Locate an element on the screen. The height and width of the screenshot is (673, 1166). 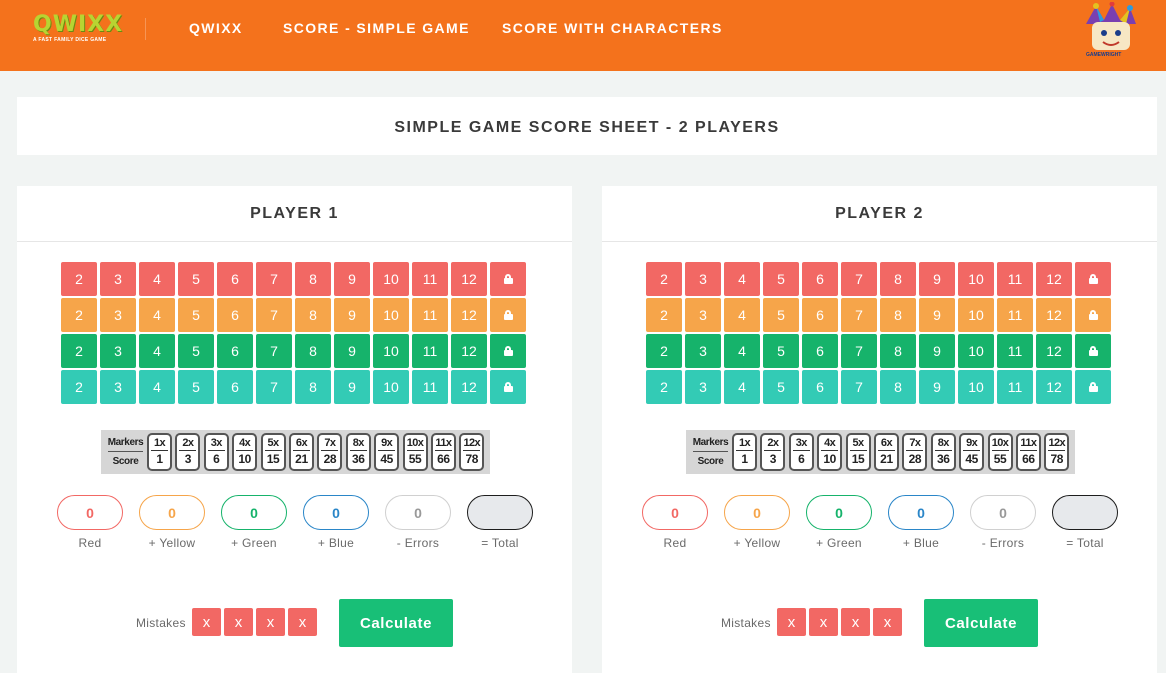
yellow-cell: 5 is located at coordinates (196, 315).